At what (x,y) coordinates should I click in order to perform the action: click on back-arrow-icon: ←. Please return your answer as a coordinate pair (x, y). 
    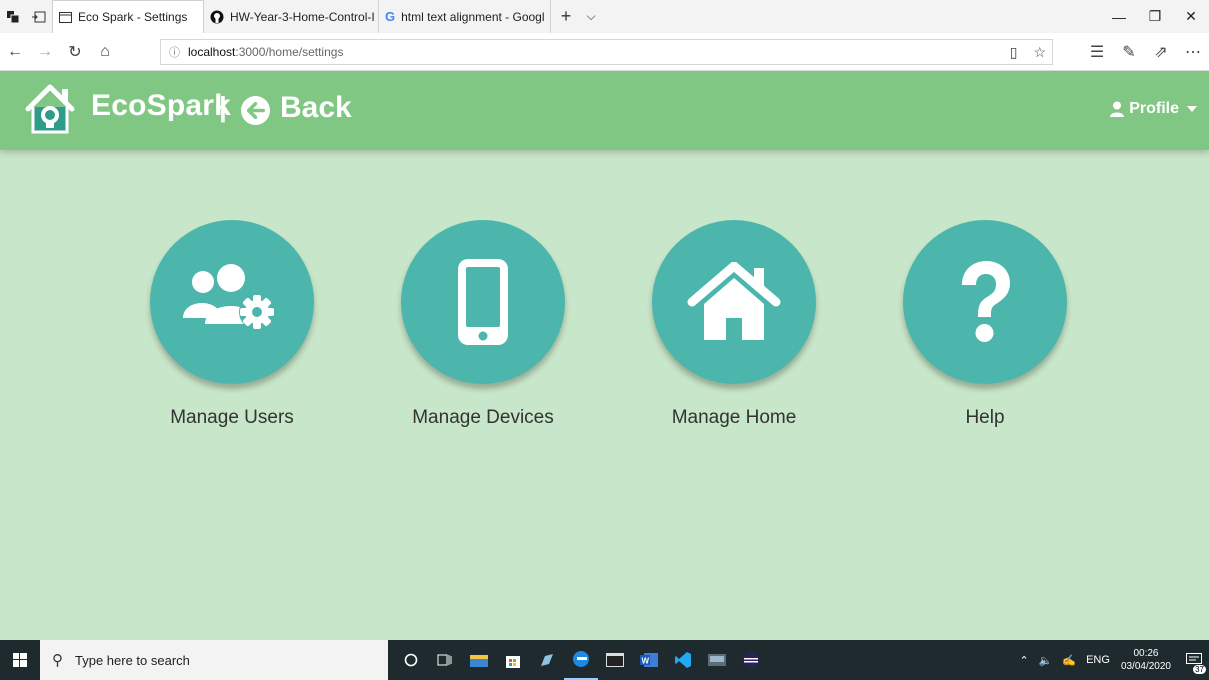
    Looking at the image, I should click on (15, 52).